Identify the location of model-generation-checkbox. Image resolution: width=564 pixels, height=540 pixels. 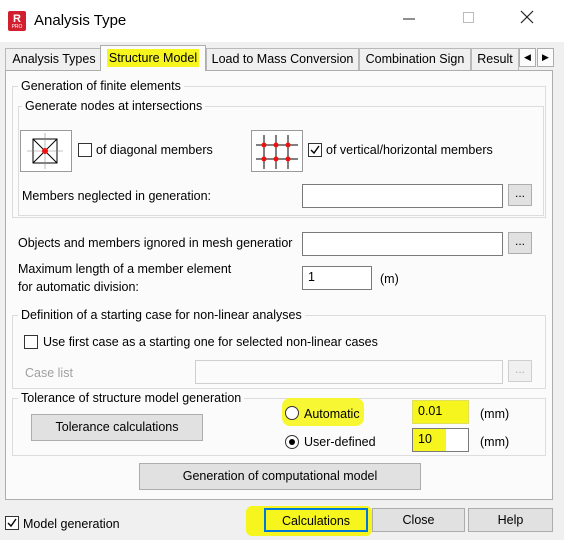
(12, 523).